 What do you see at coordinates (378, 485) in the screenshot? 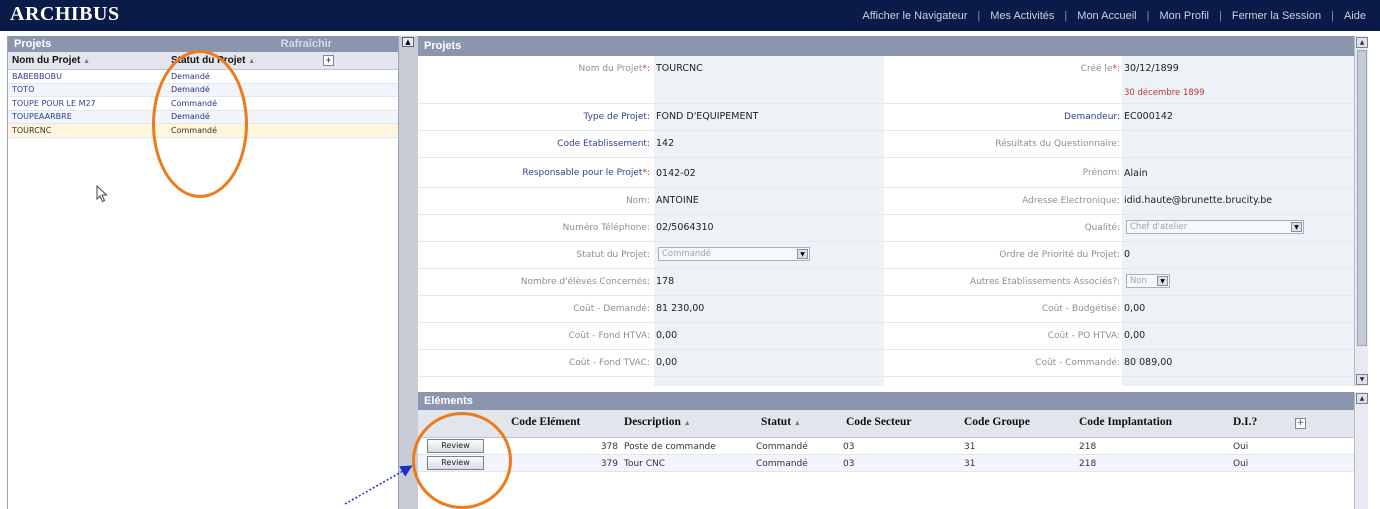
I see `annotation-arrow` at bounding box center [378, 485].